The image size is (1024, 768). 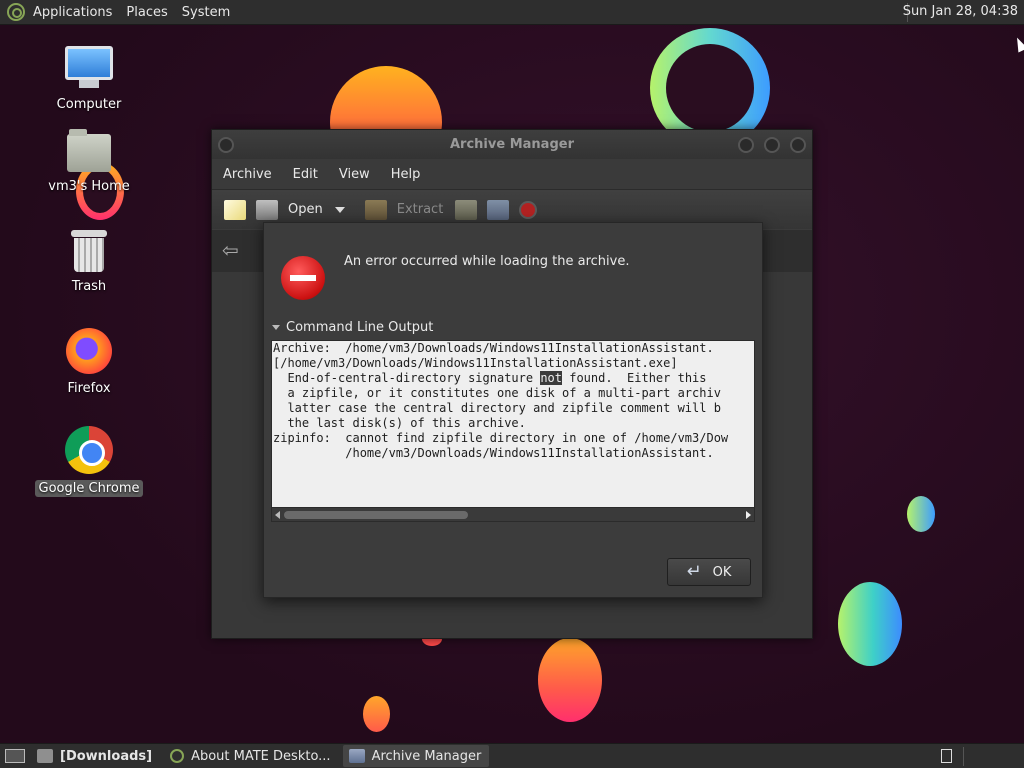 What do you see at coordinates (267, 209) in the screenshot?
I see `open-folder-icon` at bounding box center [267, 209].